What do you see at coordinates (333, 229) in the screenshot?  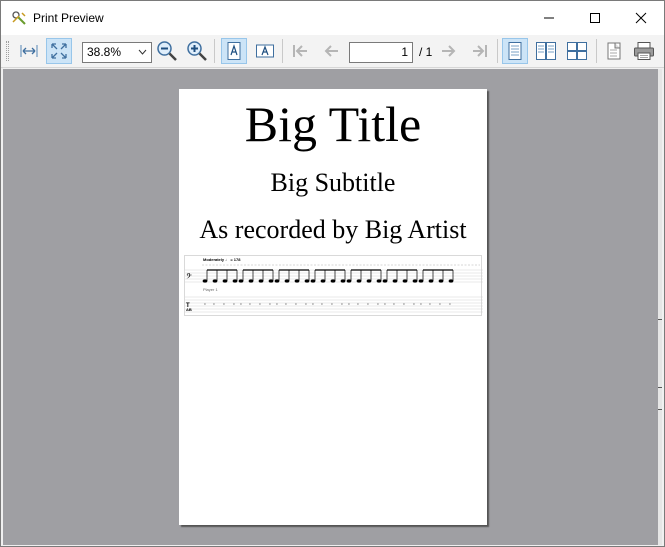 I see `song-artist: As recorded by Big Artist` at bounding box center [333, 229].